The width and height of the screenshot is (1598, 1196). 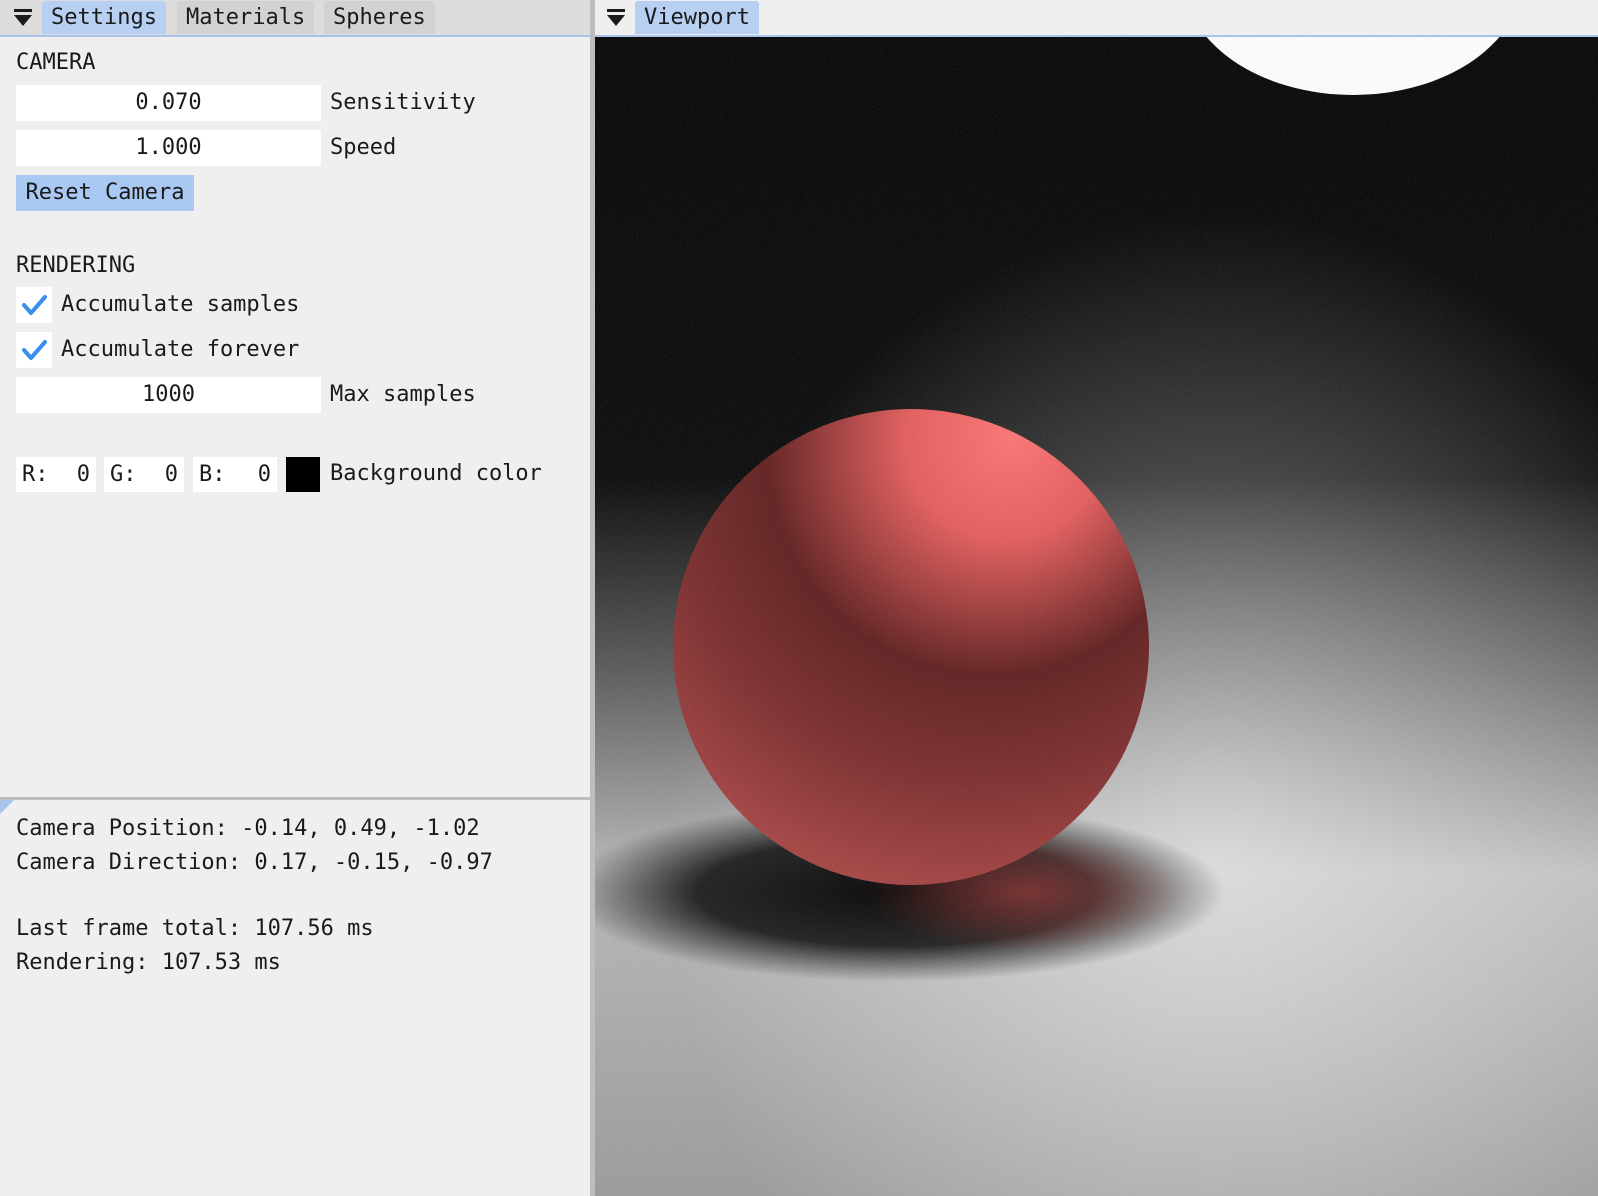 I want to click on background-g-input: G: 0, so click(x=144, y=474).